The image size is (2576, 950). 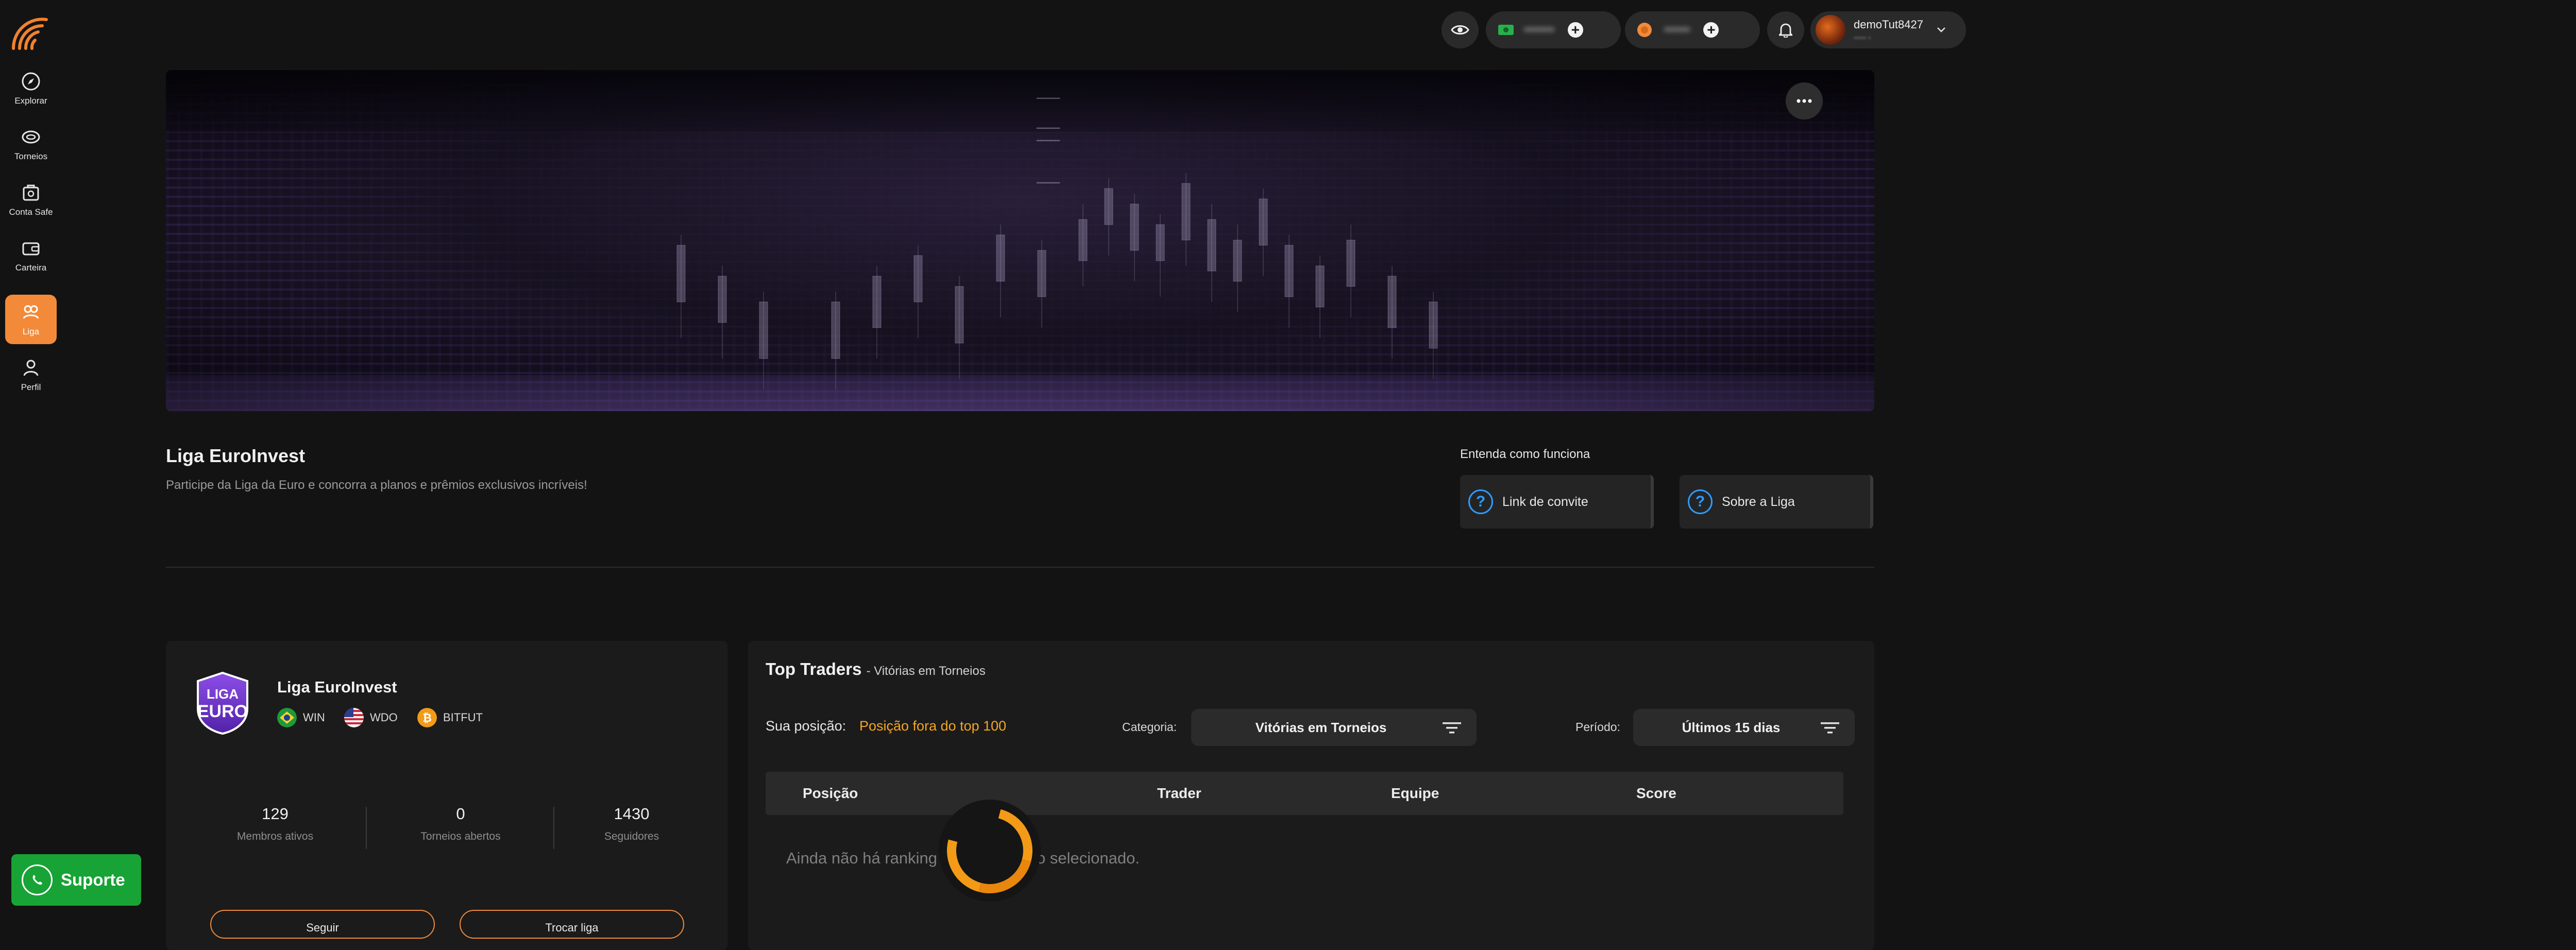 What do you see at coordinates (301, 717) in the screenshot?
I see `asset-win: WIN` at bounding box center [301, 717].